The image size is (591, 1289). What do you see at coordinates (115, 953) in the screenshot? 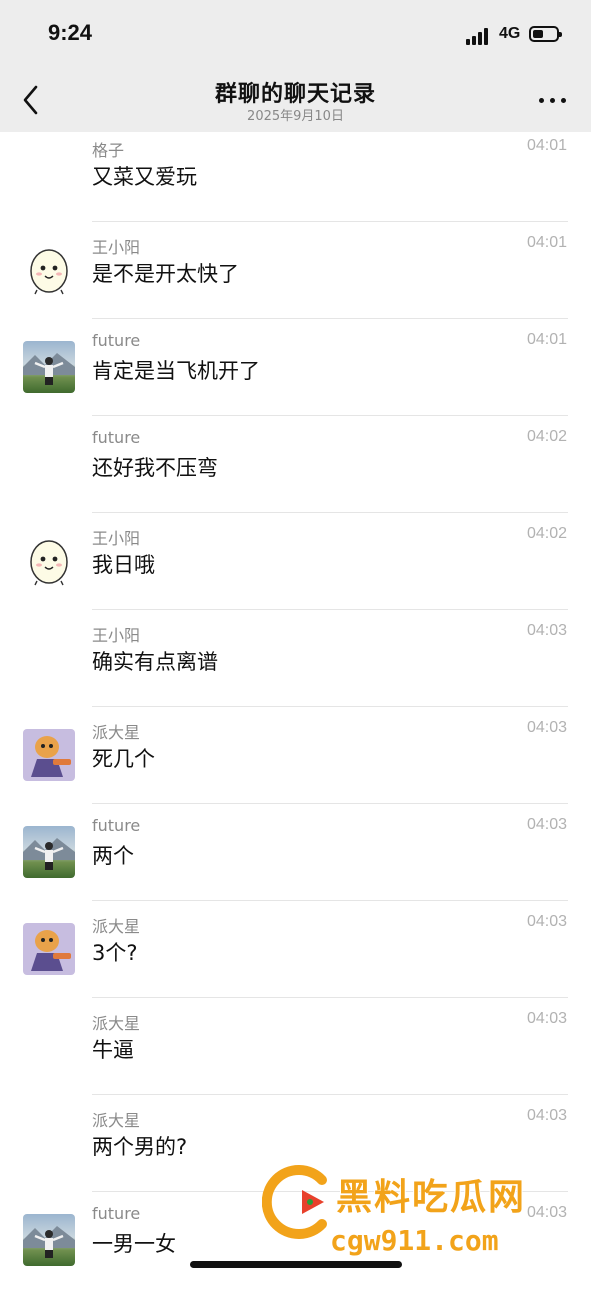
I see `message-text: 3个?` at bounding box center [115, 953].